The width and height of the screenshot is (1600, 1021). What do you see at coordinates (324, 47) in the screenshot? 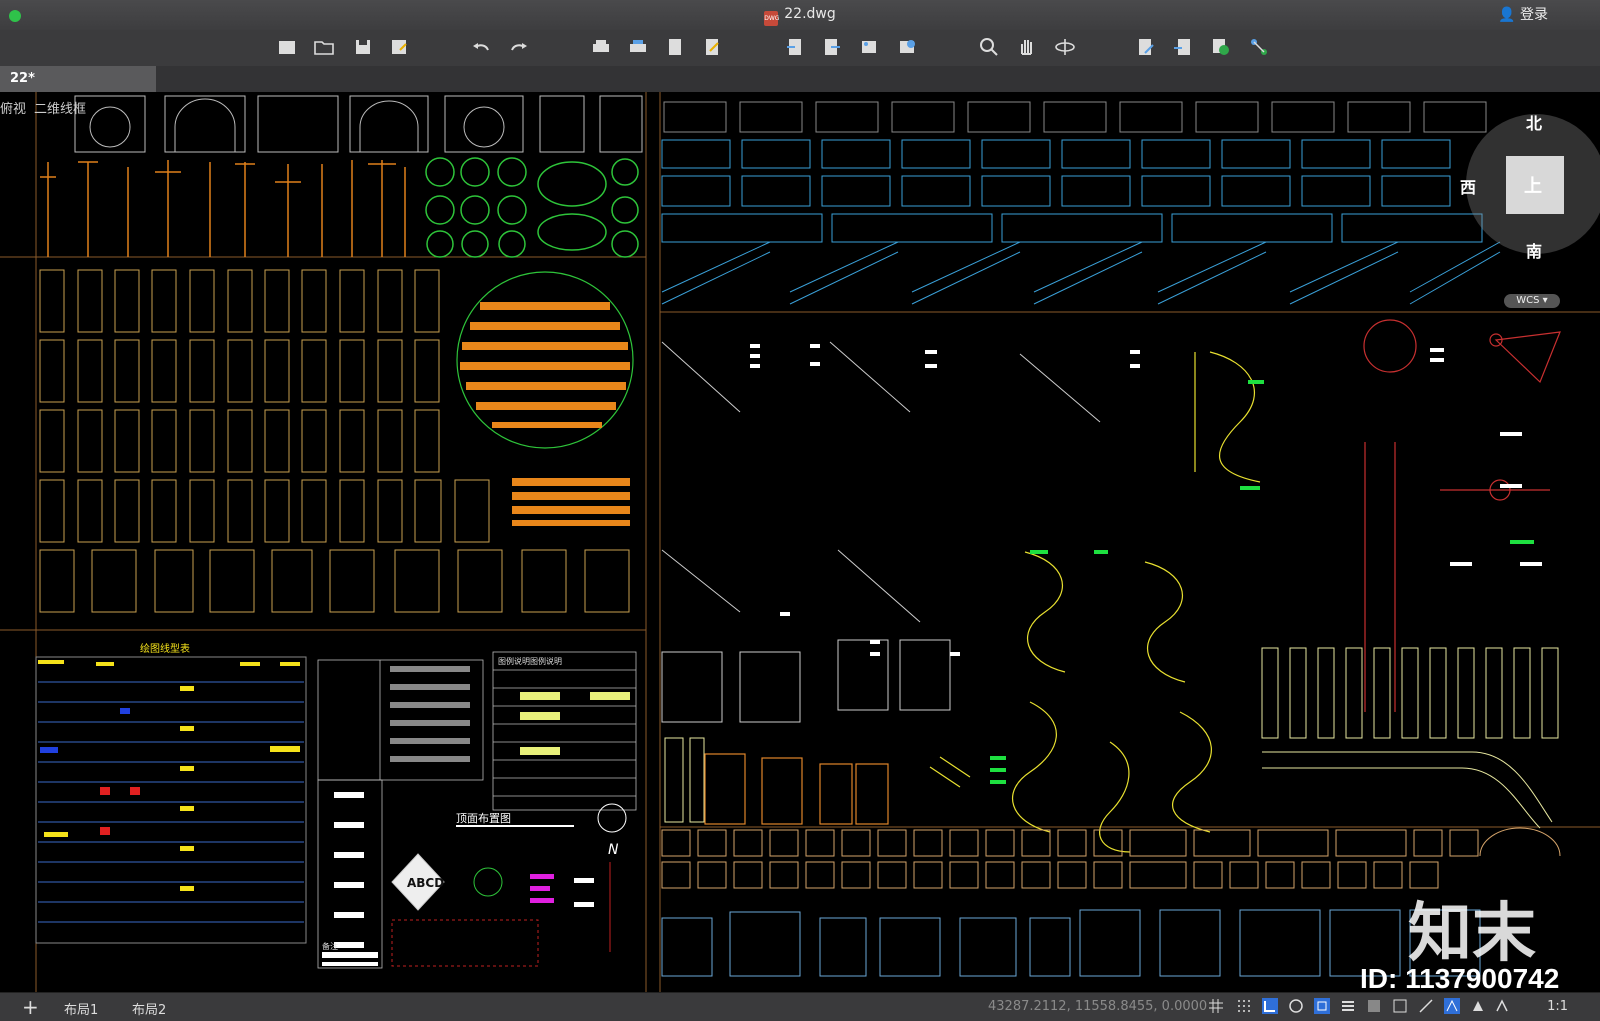
I see `open-folder-icon` at bounding box center [324, 47].